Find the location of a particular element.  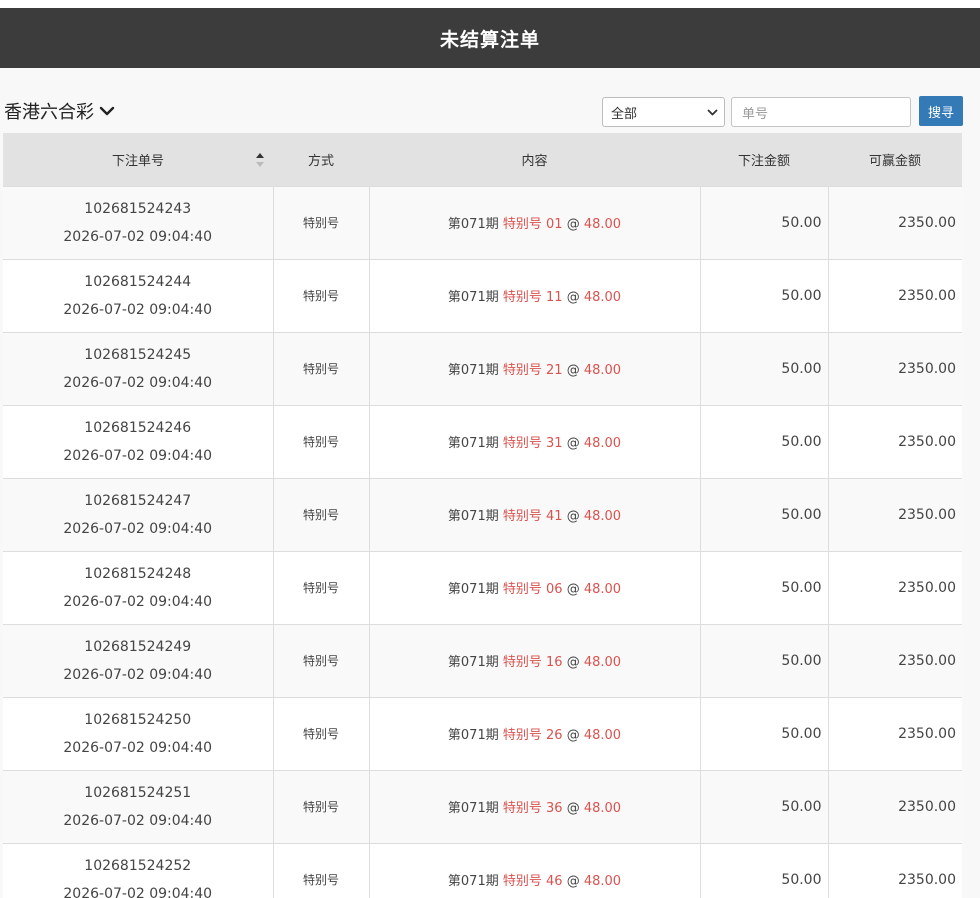

top-strip is located at coordinates (490, 4).